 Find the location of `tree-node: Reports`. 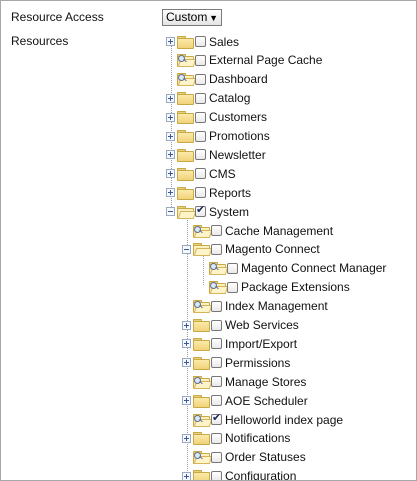

tree-node: Reports is located at coordinates (208, 192).